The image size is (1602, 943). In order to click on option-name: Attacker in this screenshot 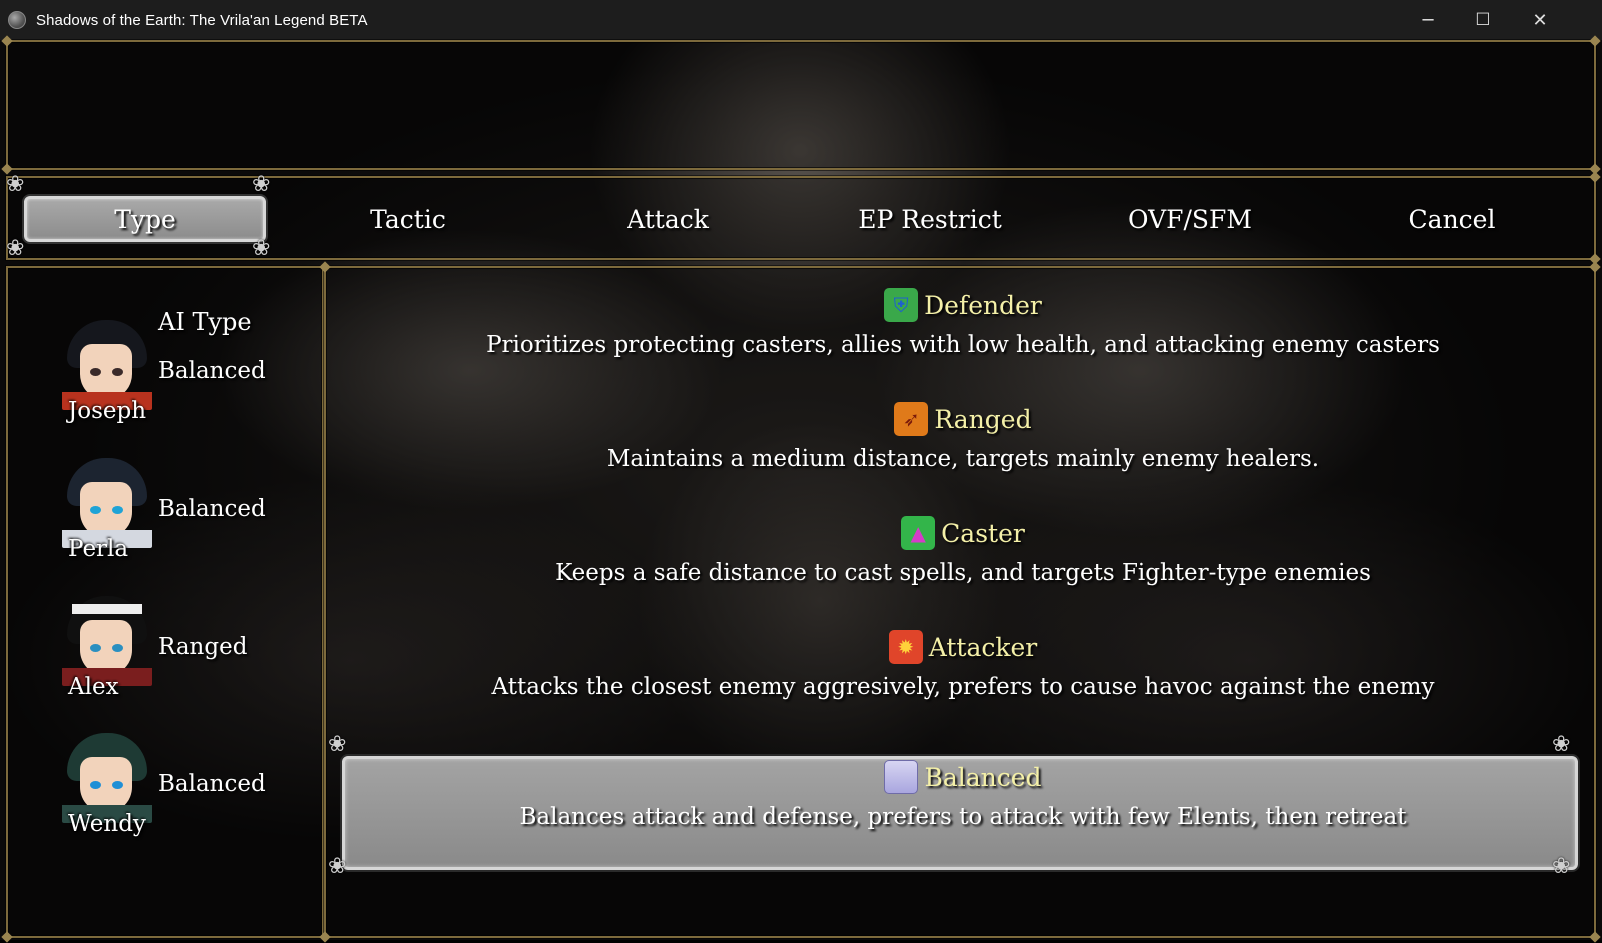, I will do `click(983, 647)`.